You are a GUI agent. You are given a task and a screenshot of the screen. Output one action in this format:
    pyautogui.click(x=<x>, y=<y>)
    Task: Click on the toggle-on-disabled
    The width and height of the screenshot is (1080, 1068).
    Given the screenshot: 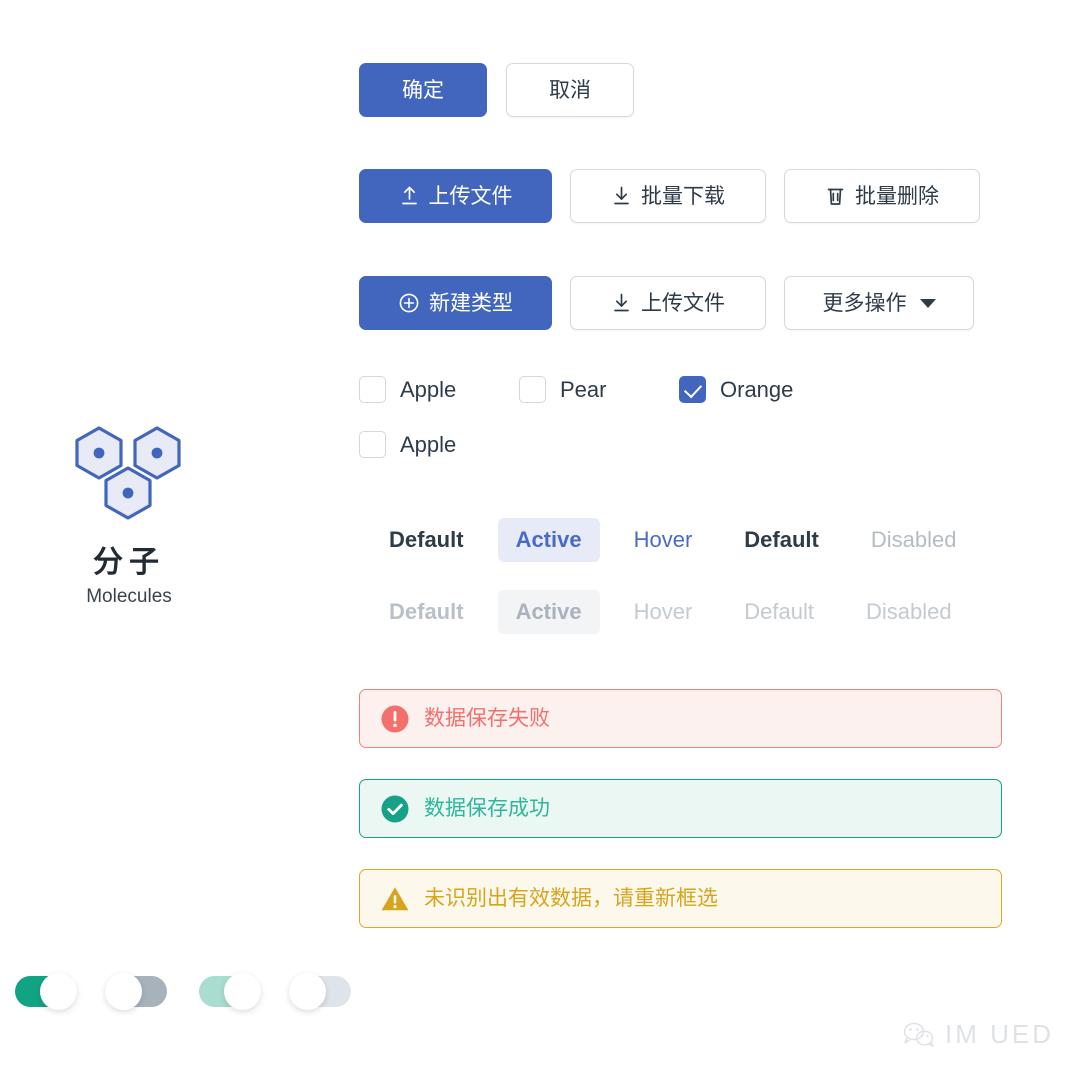 What is the action you would take?
    pyautogui.click(x=230, y=991)
    